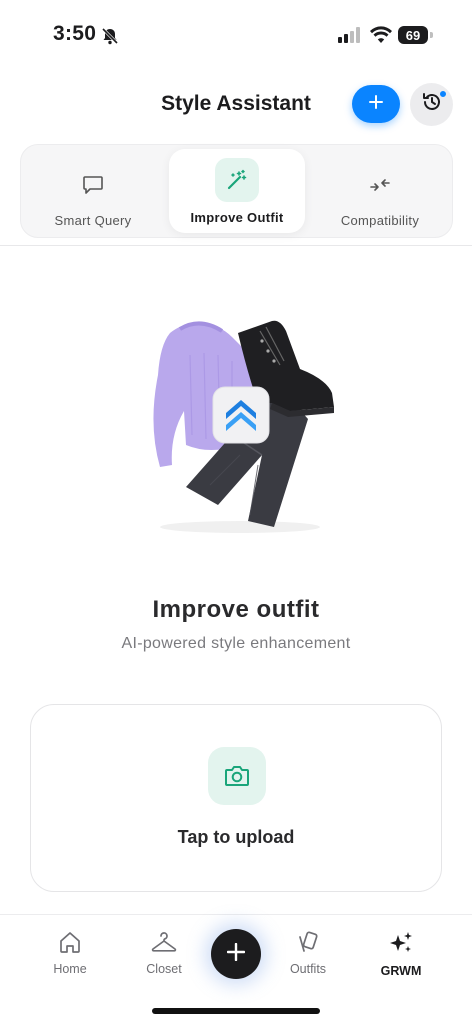 The image size is (472, 1024). Describe the element at coordinates (381, 37) in the screenshot. I see `wifi-icon` at that location.